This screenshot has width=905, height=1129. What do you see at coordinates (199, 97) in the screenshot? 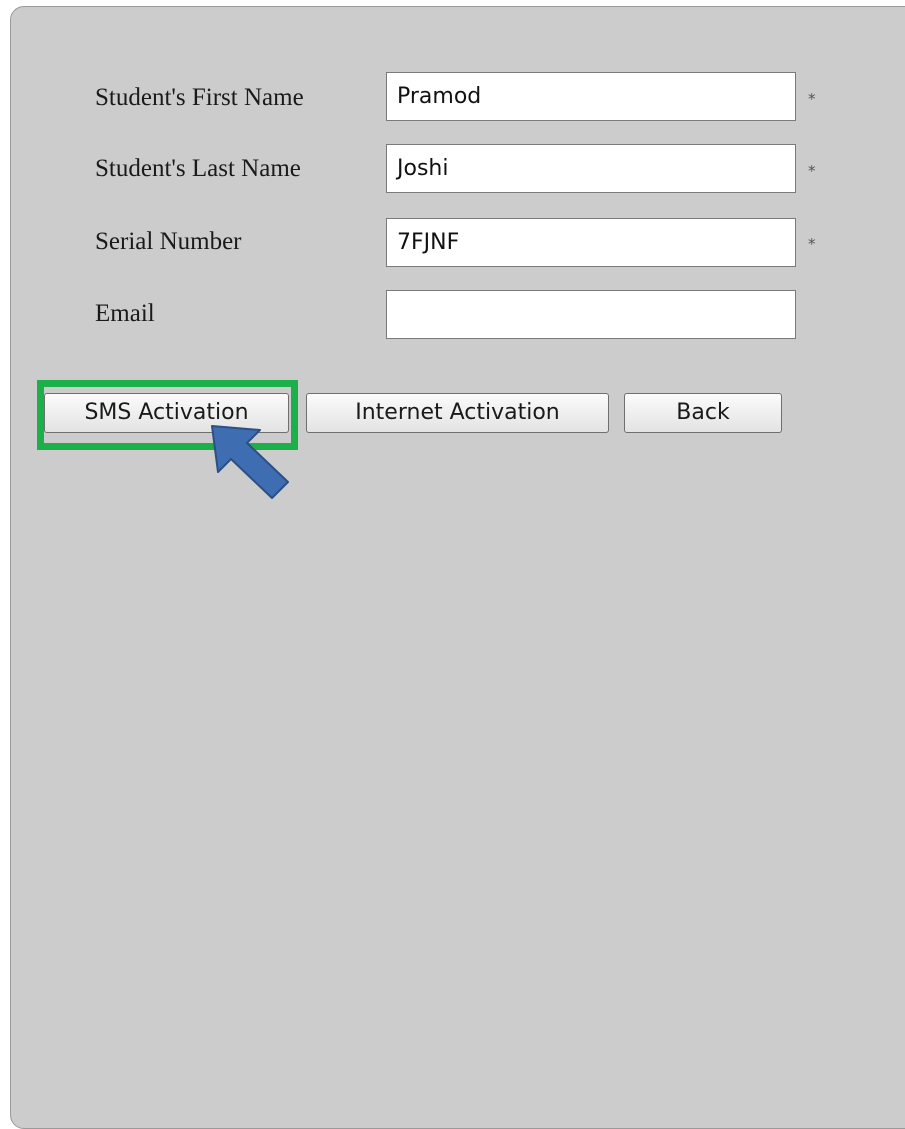
I see `first-name-label: Student's First Name` at bounding box center [199, 97].